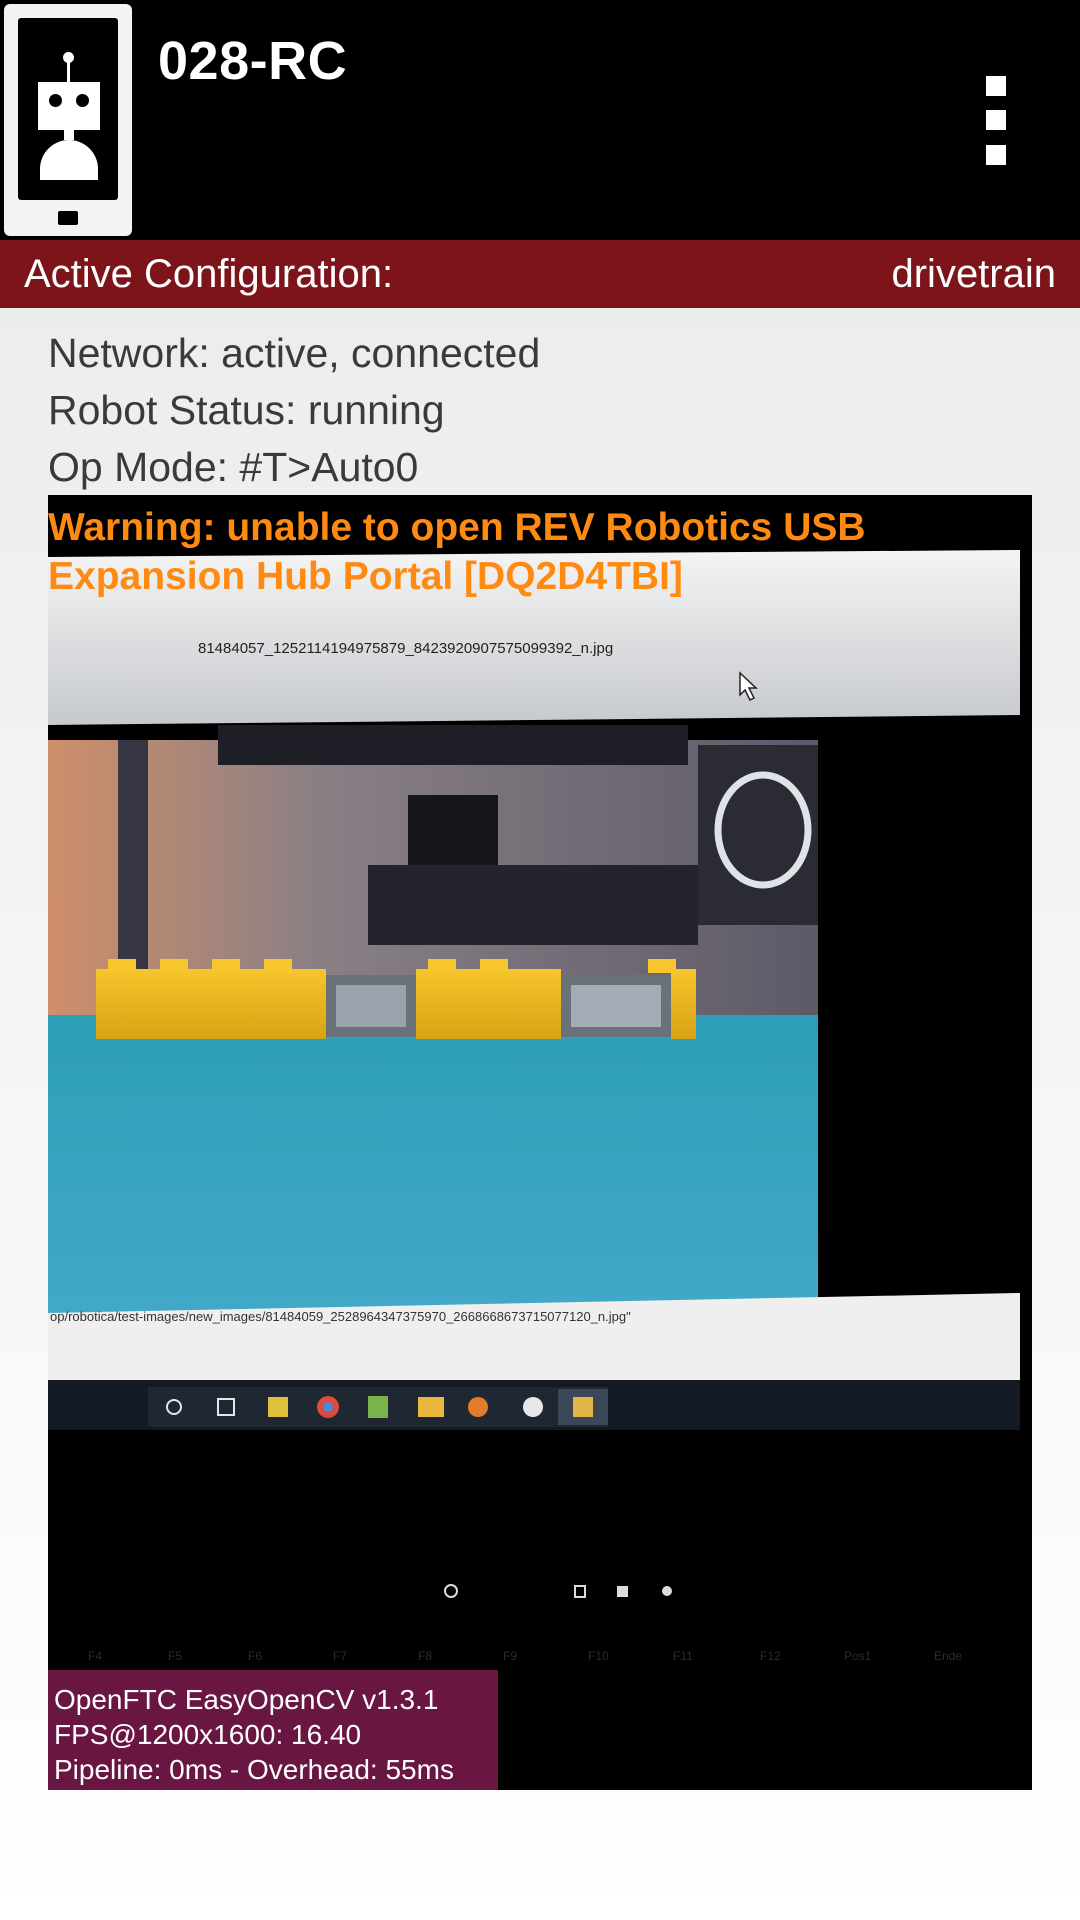  I want to click on active-configuration-bar: Active Configuration: drivetrain, so click(540, 274).